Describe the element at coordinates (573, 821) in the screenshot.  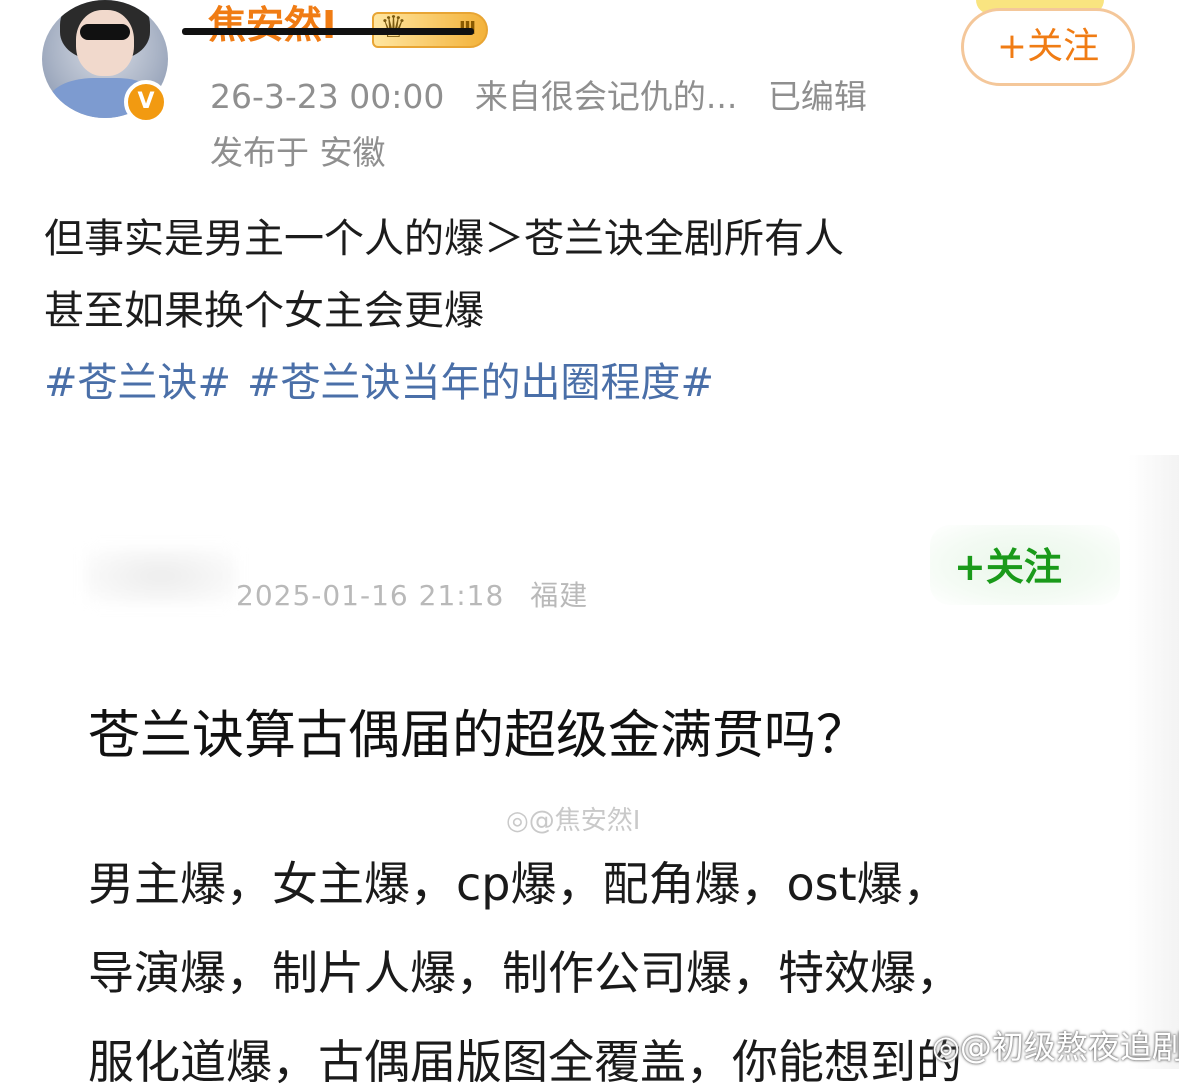
I see `embed-watermark: ◎@焦安然I` at that location.